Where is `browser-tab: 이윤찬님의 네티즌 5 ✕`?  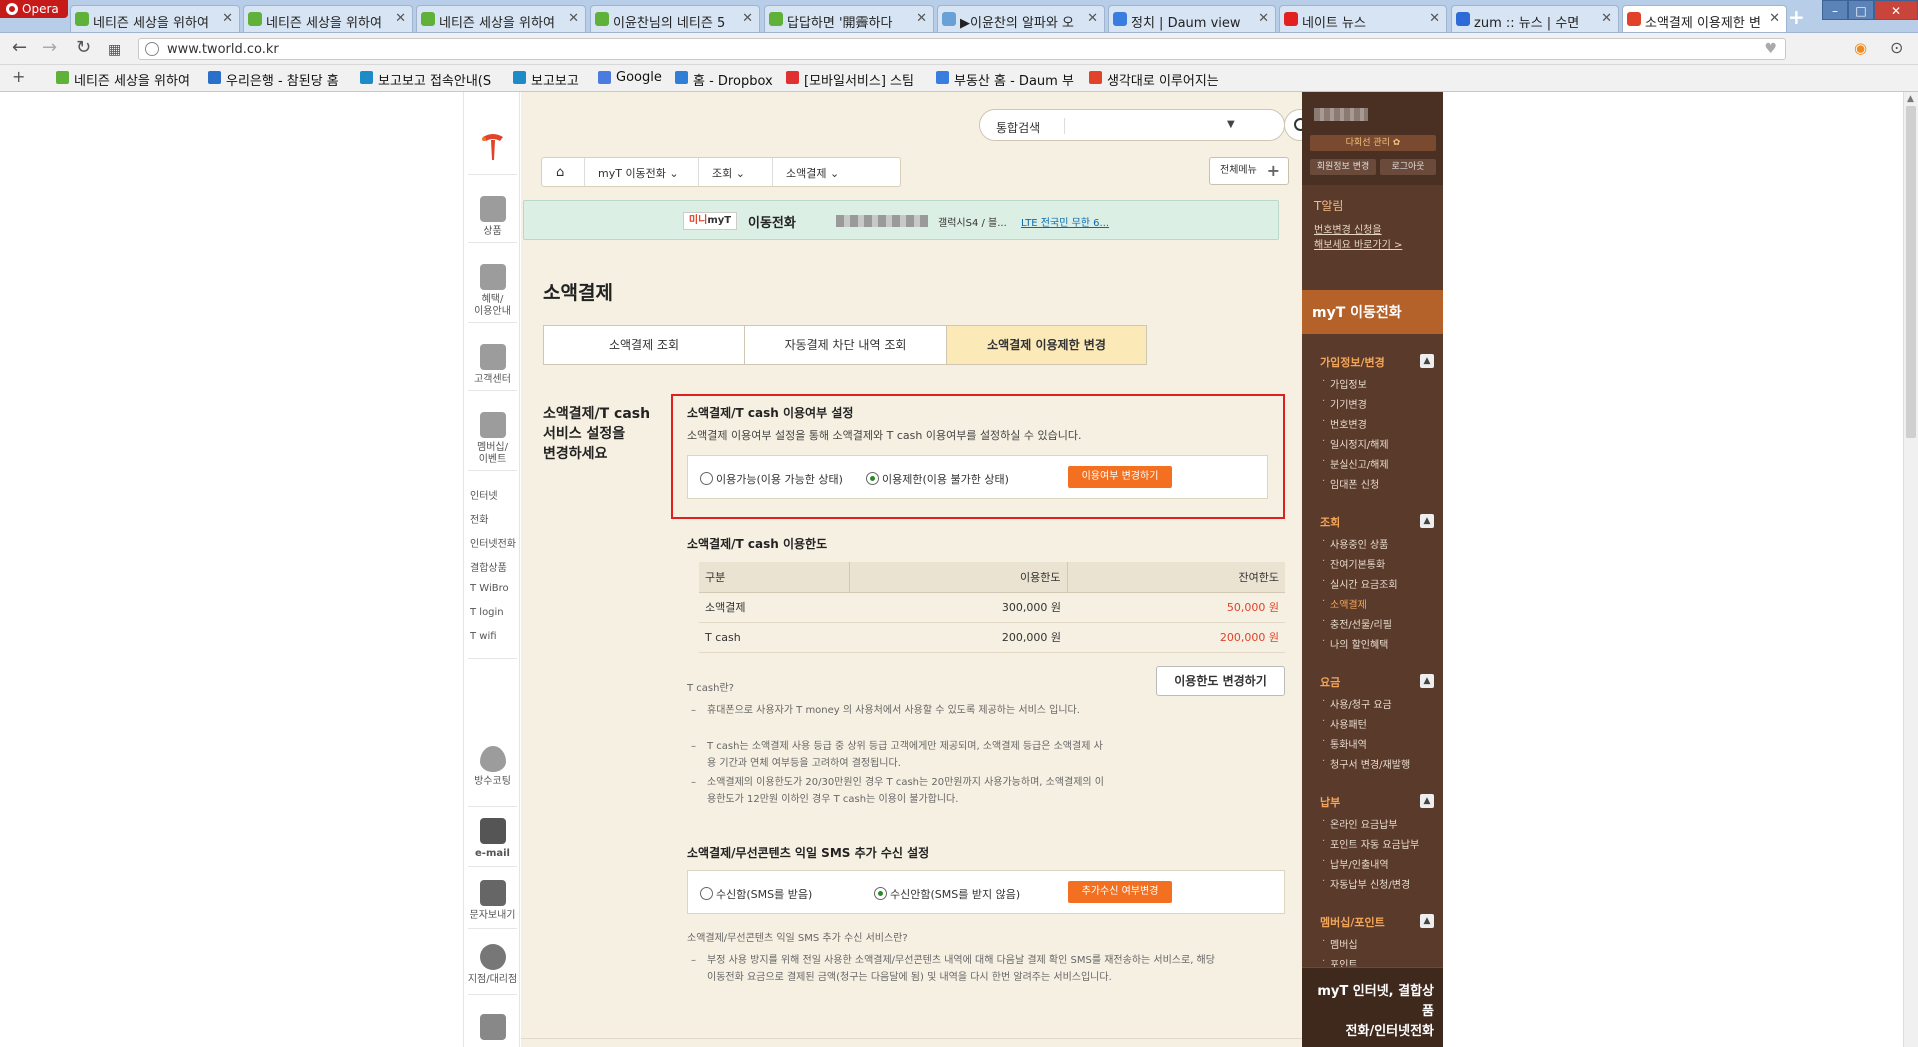
browser-tab: 이윤찬님의 네티즌 5 ✕ is located at coordinates (675, 18).